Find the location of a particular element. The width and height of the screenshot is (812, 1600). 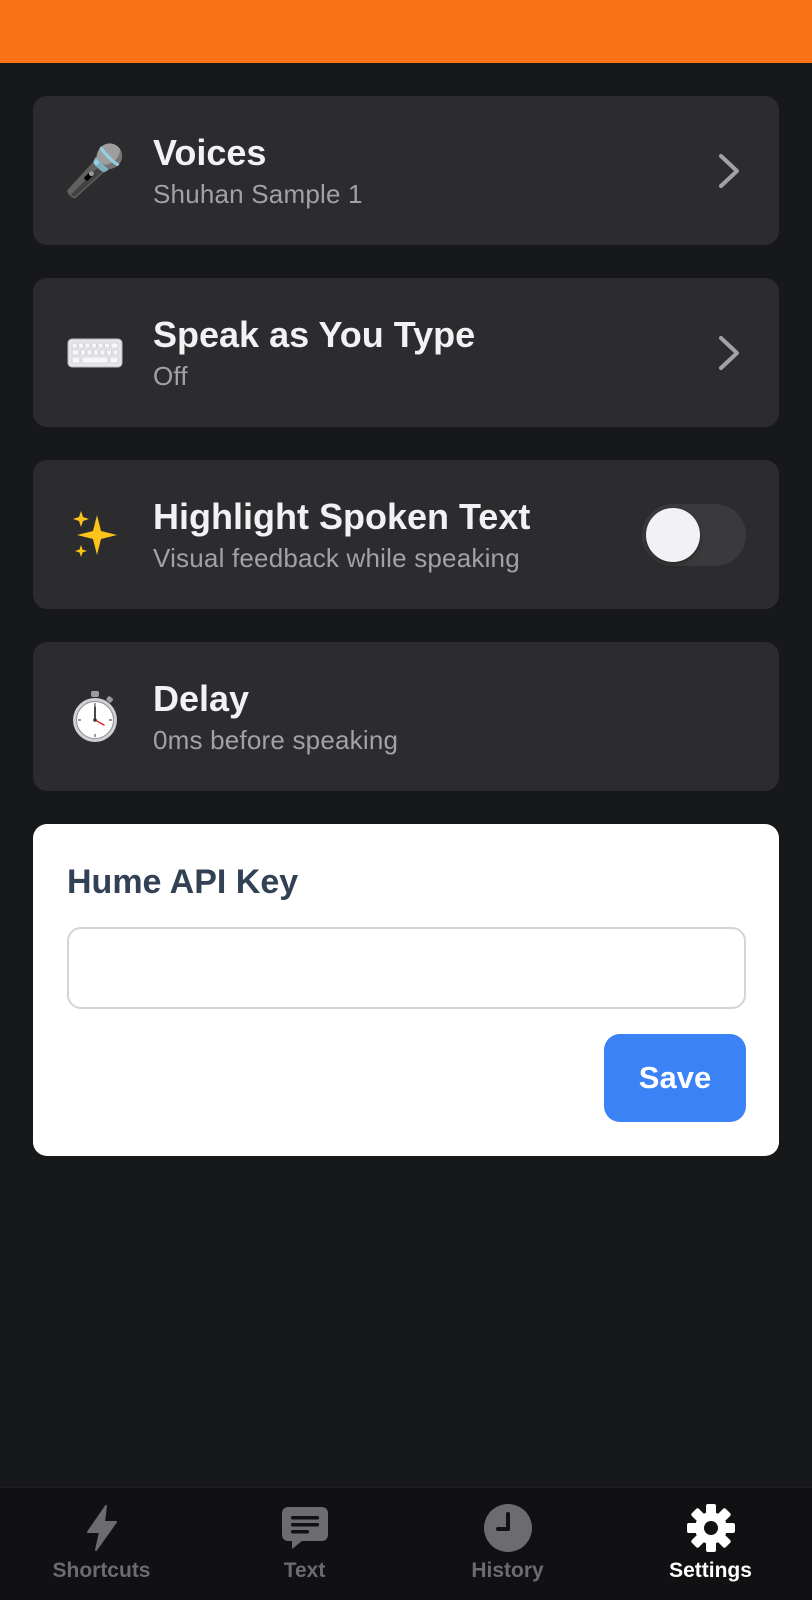

speak-as-you-type-setting-value: Off is located at coordinates (170, 376).